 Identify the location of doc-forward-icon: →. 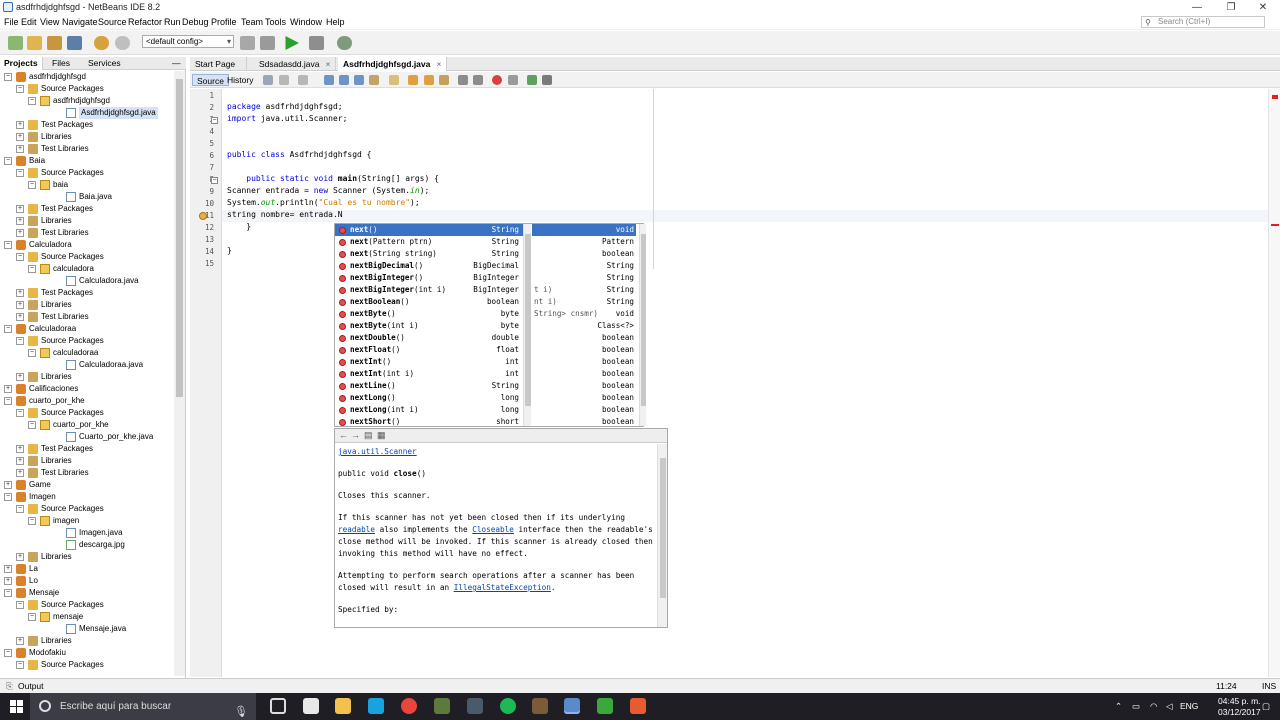
(355, 435).